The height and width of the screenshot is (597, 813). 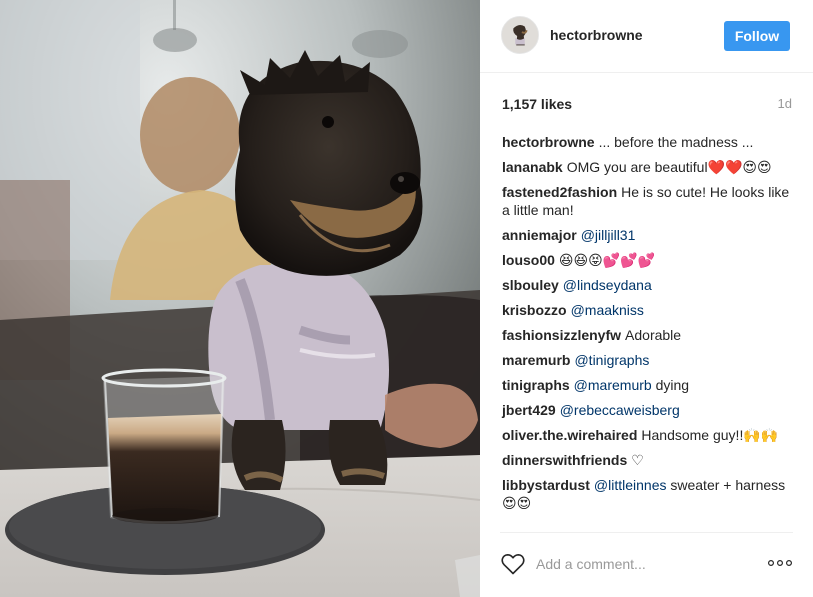 What do you see at coordinates (630, 485) in the screenshot?
I see `comment-mention: @littleinnes` at bounding box center [630, 485].